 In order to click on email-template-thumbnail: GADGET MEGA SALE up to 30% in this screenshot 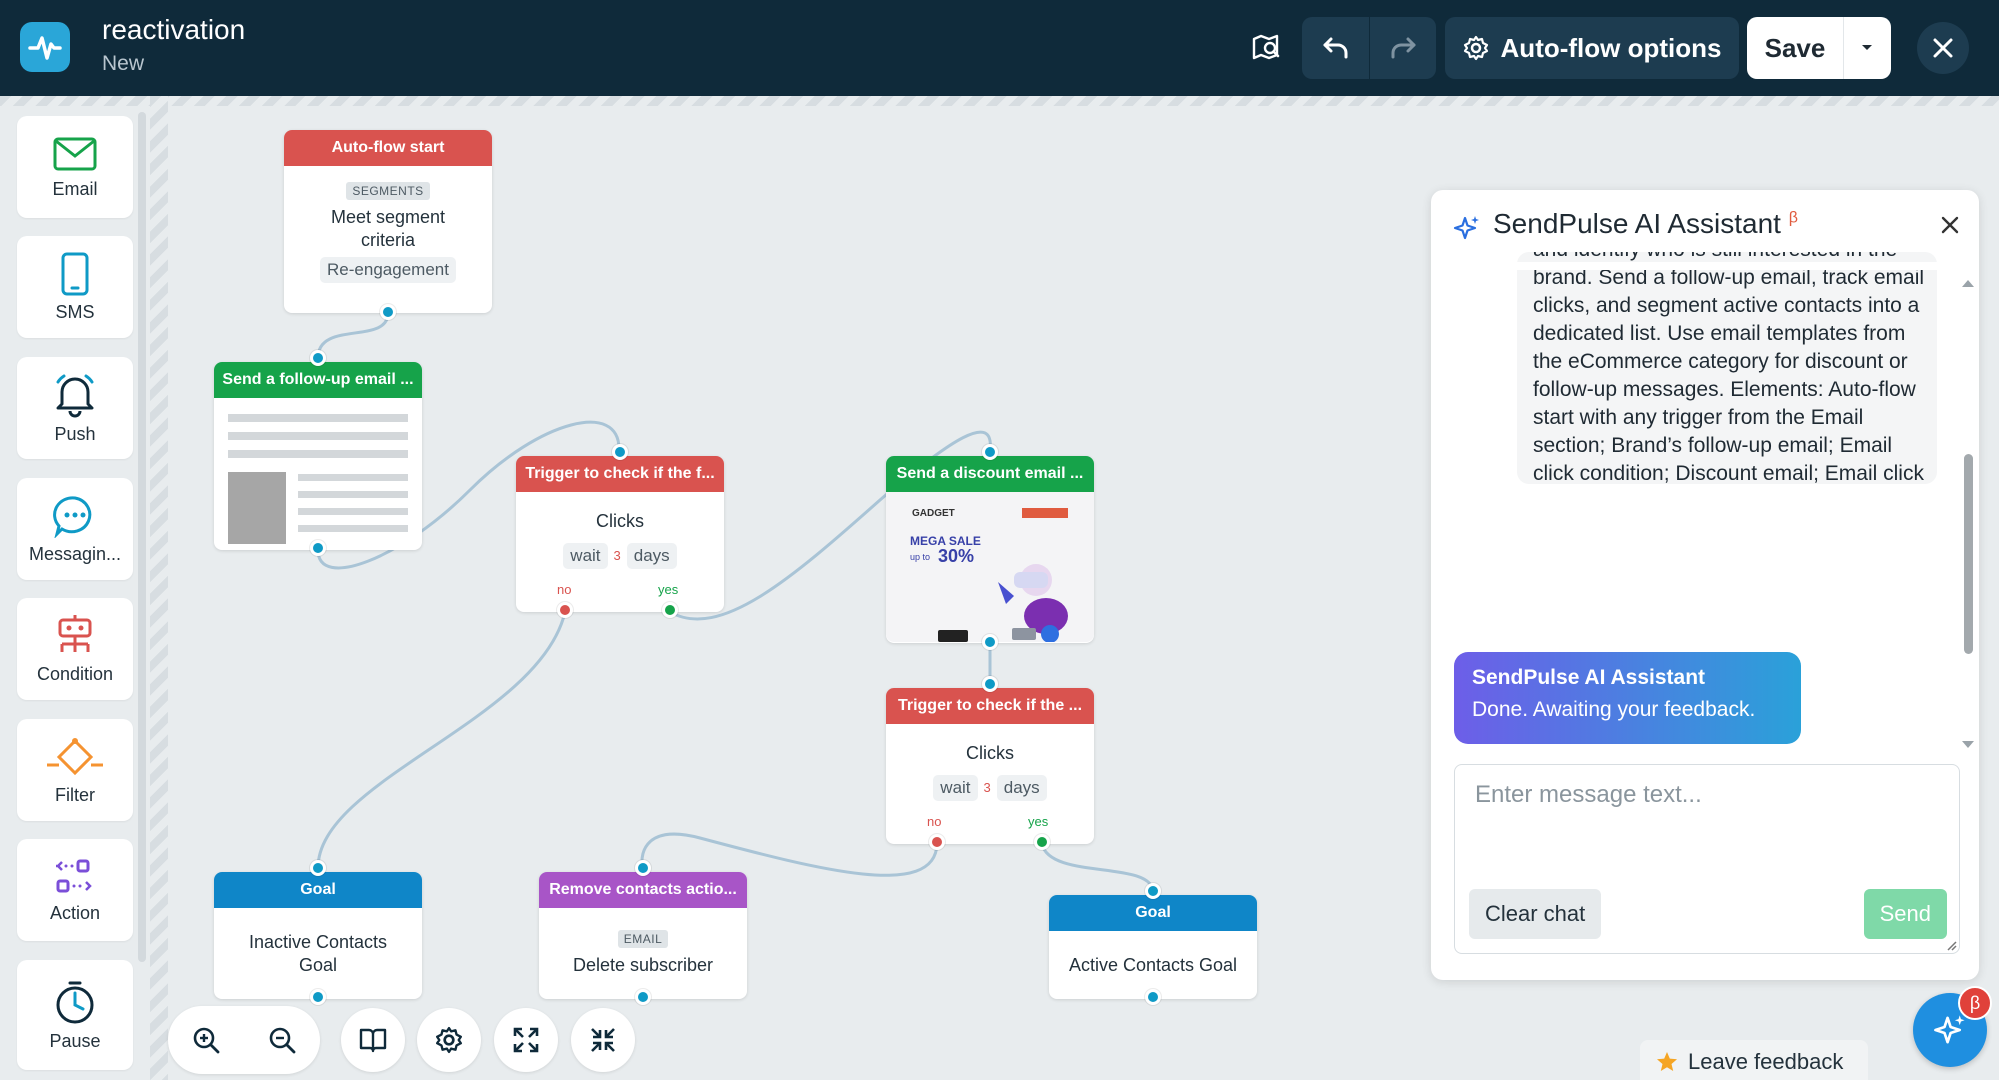, I will do `click(990, 567)`.